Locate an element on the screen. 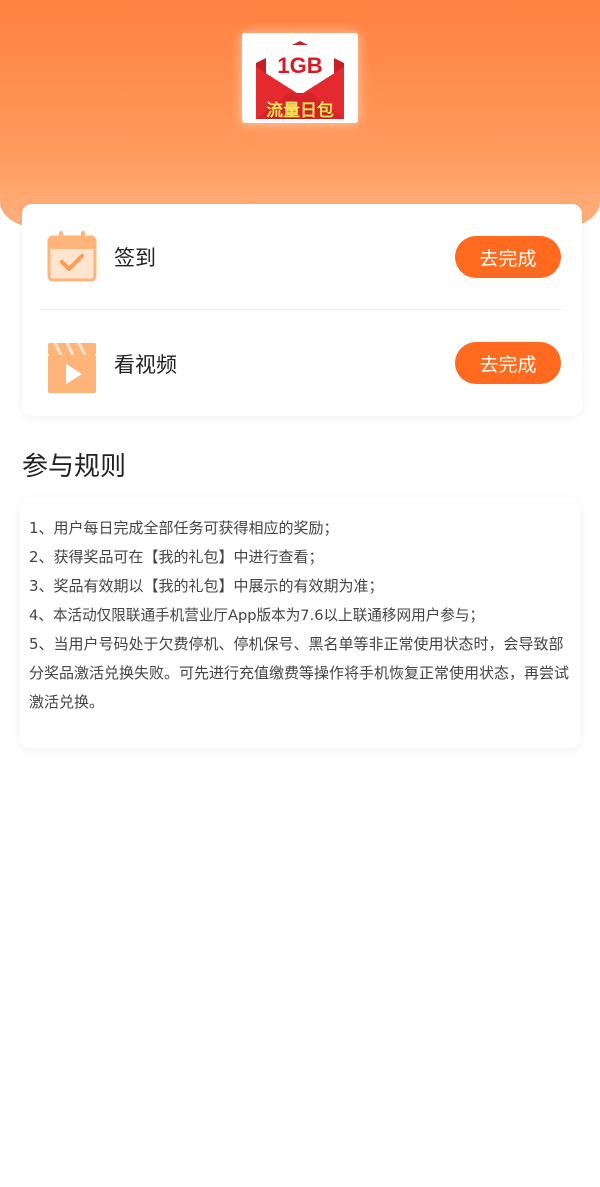 The height and width of the screenshot is (1187, 600). rule-item: 1、用户每日完成全部任务可获得相应的奖励； is located at coordinates (184, 528).